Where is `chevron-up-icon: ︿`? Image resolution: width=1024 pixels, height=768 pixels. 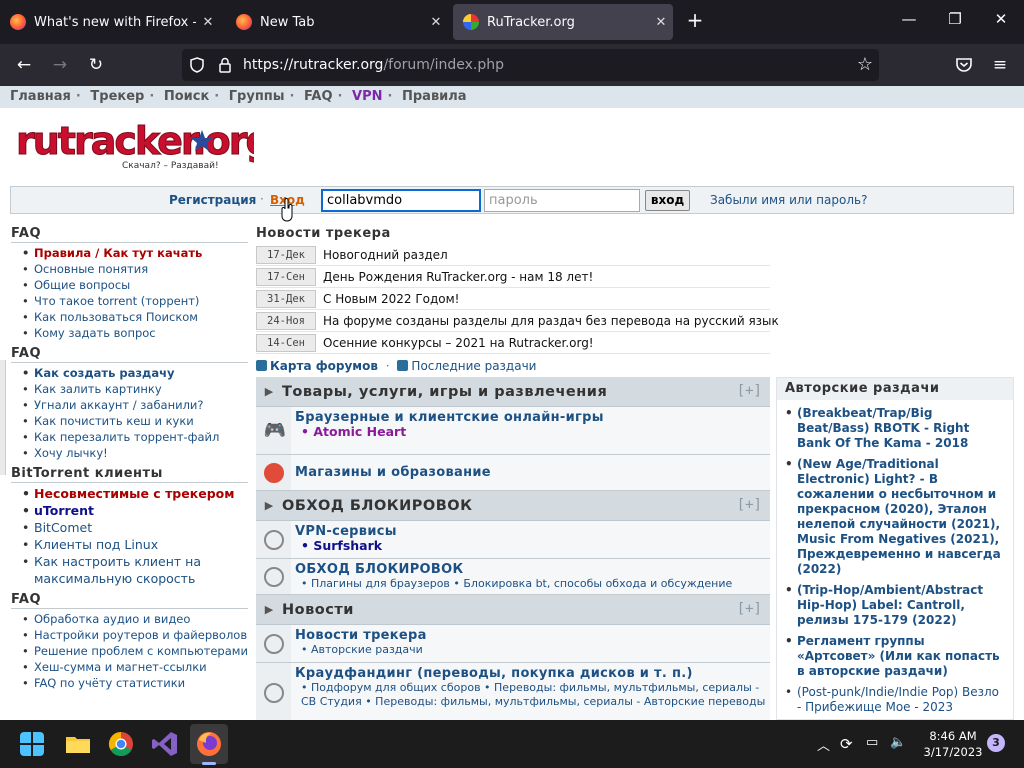
chevron-up-icon: ︿ is located at coordinates (823, 744).